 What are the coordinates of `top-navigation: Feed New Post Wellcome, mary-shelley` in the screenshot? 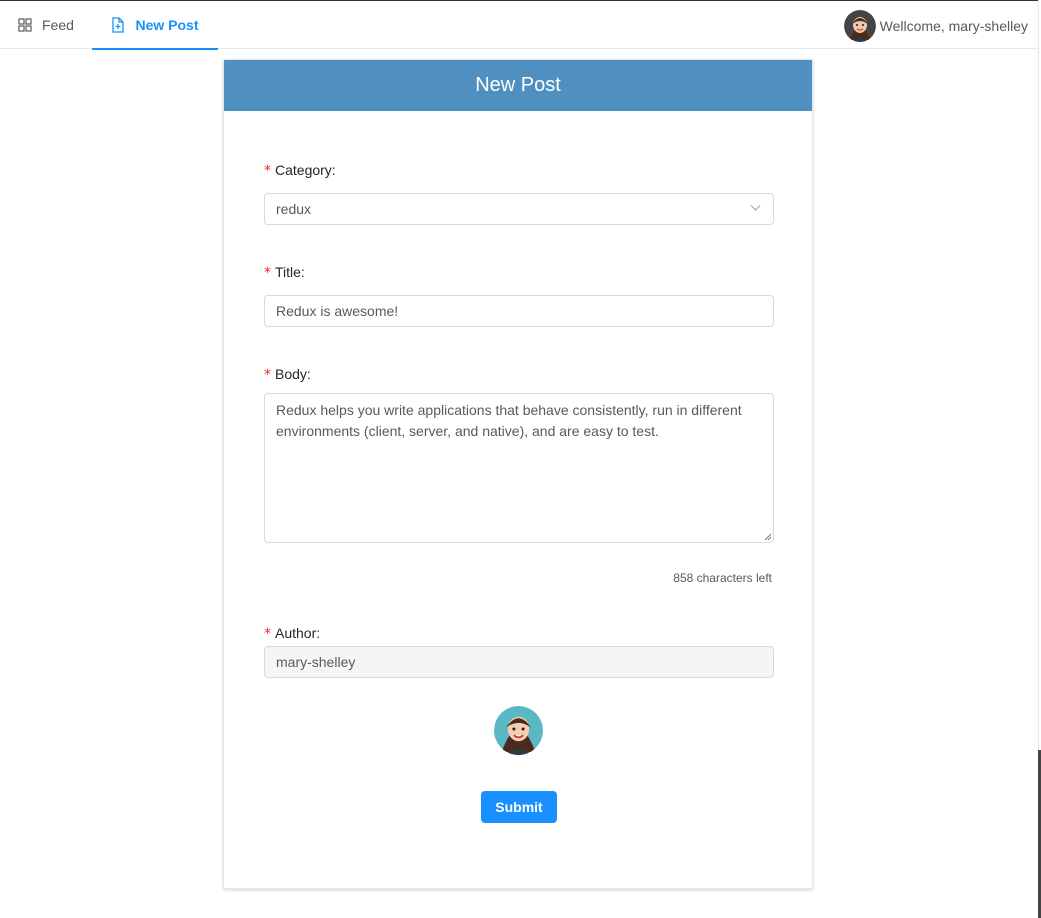 It's located at (519, 25).